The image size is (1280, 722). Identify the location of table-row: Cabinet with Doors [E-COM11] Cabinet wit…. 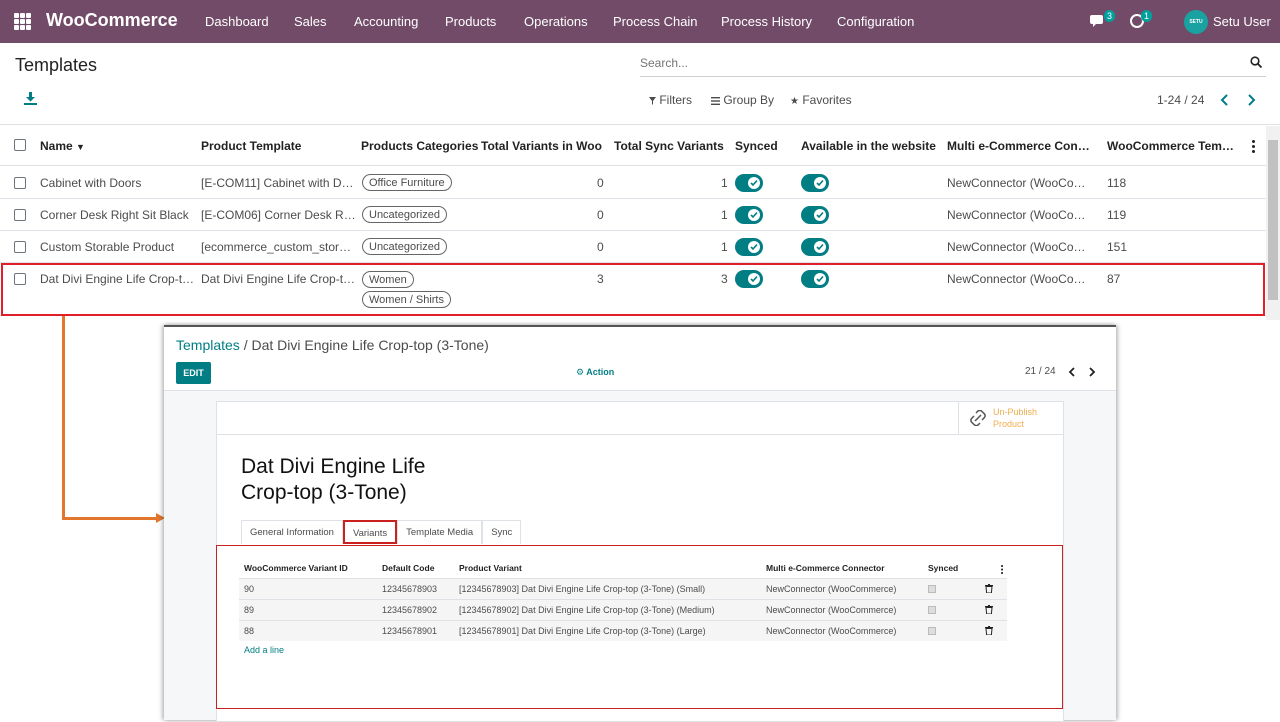
(633, 183).